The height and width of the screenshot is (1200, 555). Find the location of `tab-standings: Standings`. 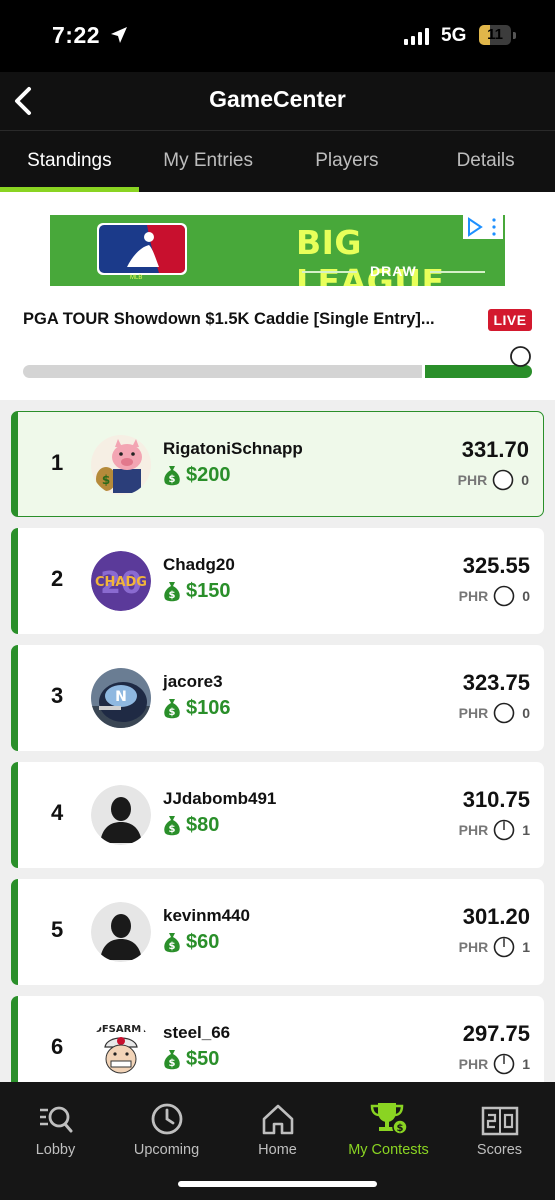

tab-standings: Standings is located at coordinates (69, 161).